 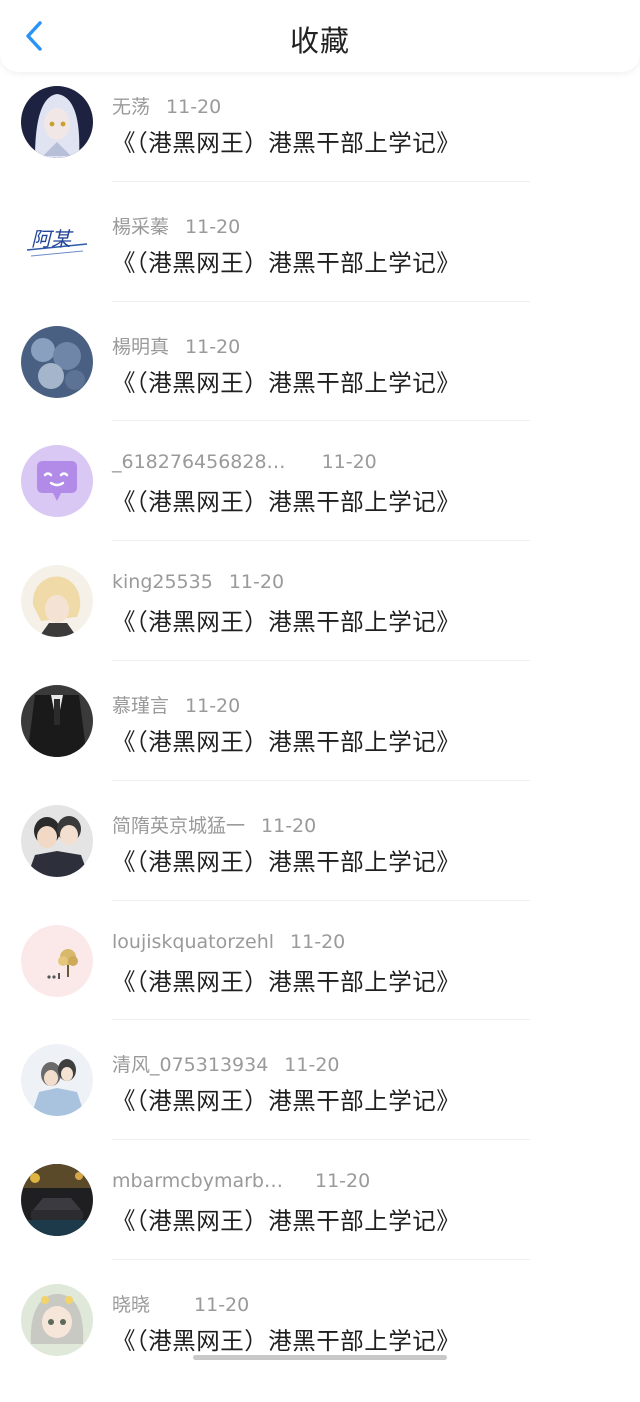 What do you see at coordinates (178, 826) in the screenshot?
I see `user-name: 简隋英京城猛一` at bounding box center [178, 826].